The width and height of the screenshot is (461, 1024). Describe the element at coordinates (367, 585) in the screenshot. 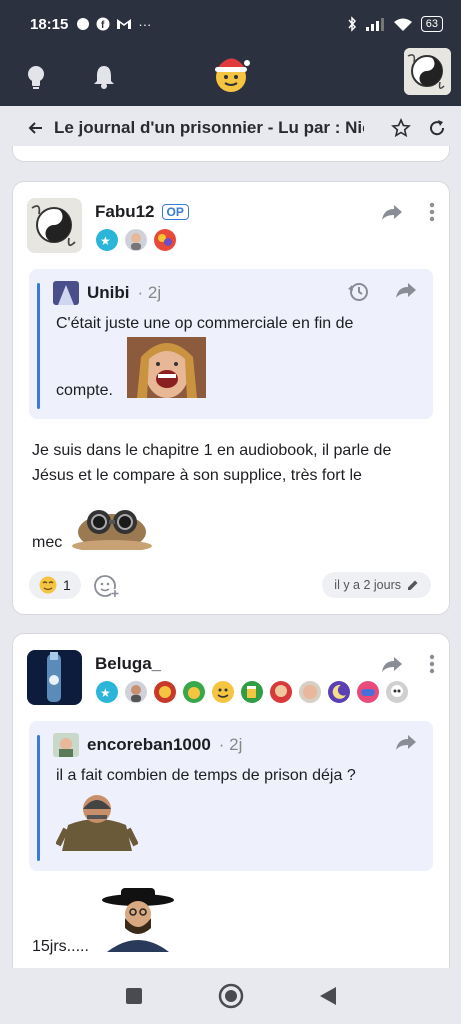

I see `post-date-text: il y a 2 jours` at that location.